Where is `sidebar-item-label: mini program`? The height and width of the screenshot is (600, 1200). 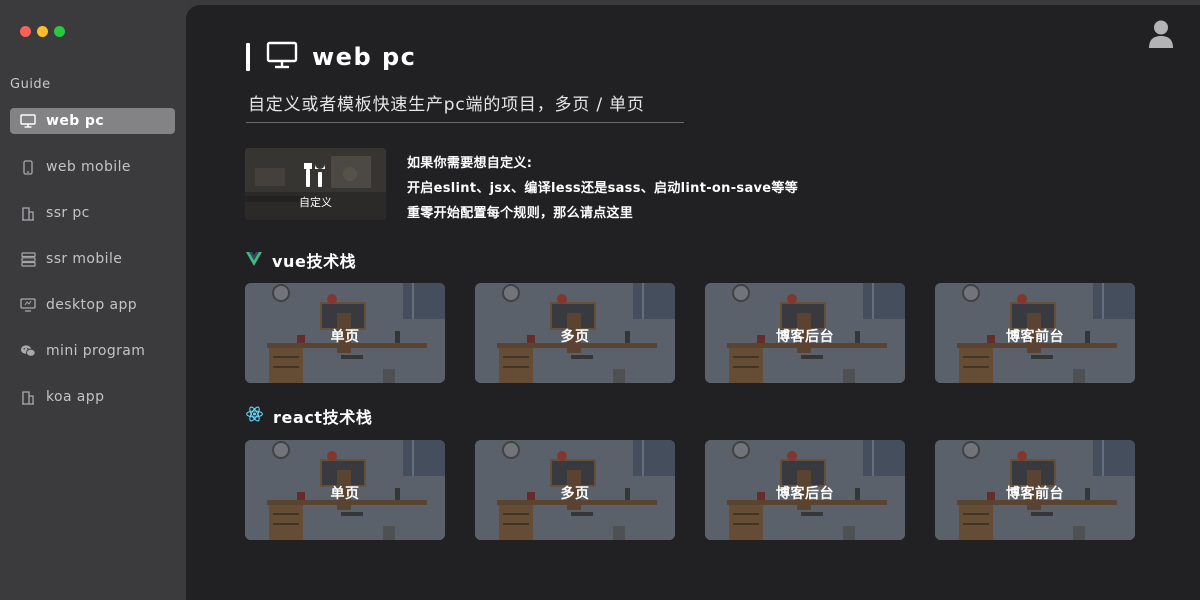 sidebar-item-label: mini program is located at coordinates (96, 351).